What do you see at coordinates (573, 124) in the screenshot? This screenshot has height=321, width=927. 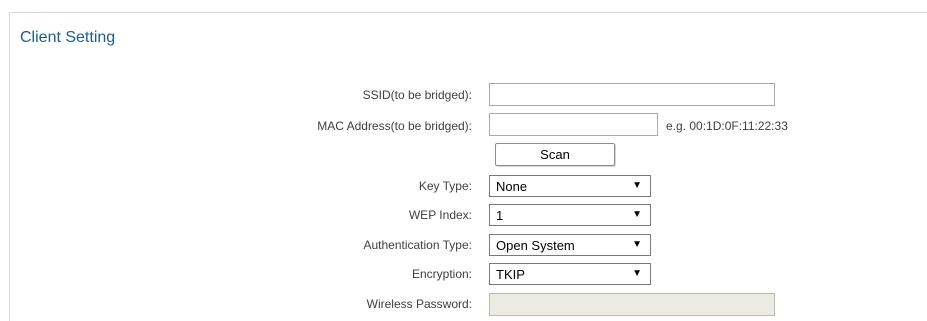 I see `mac-address-input` at bounding box center [573, 124].